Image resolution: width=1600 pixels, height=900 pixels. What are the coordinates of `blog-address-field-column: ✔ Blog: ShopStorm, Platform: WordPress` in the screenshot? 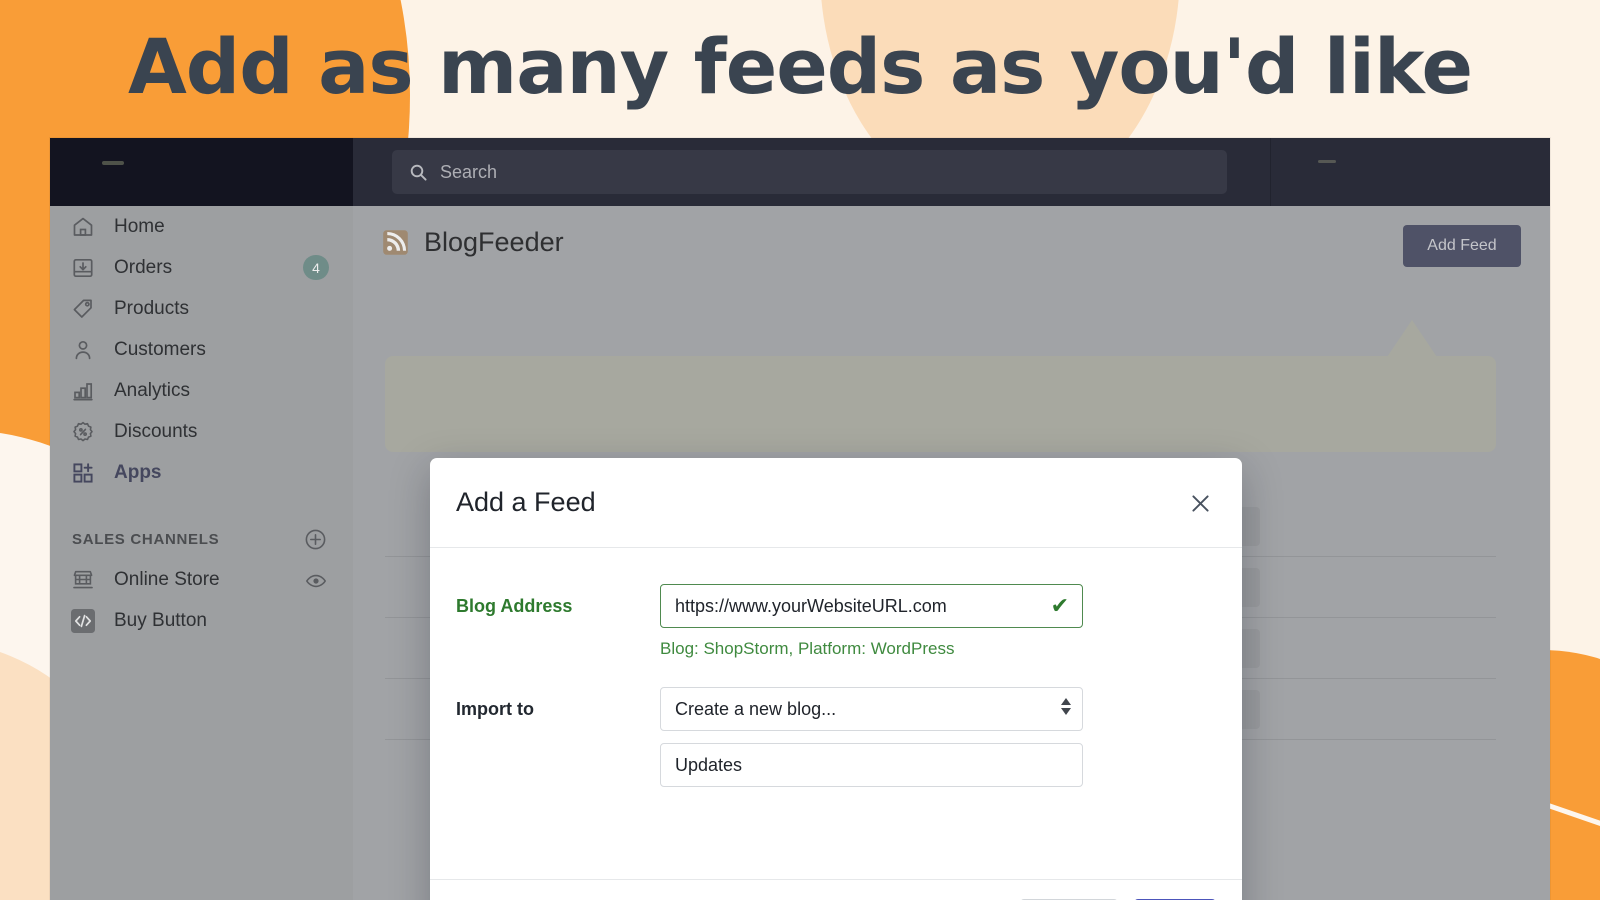 It's located at (938, 621).